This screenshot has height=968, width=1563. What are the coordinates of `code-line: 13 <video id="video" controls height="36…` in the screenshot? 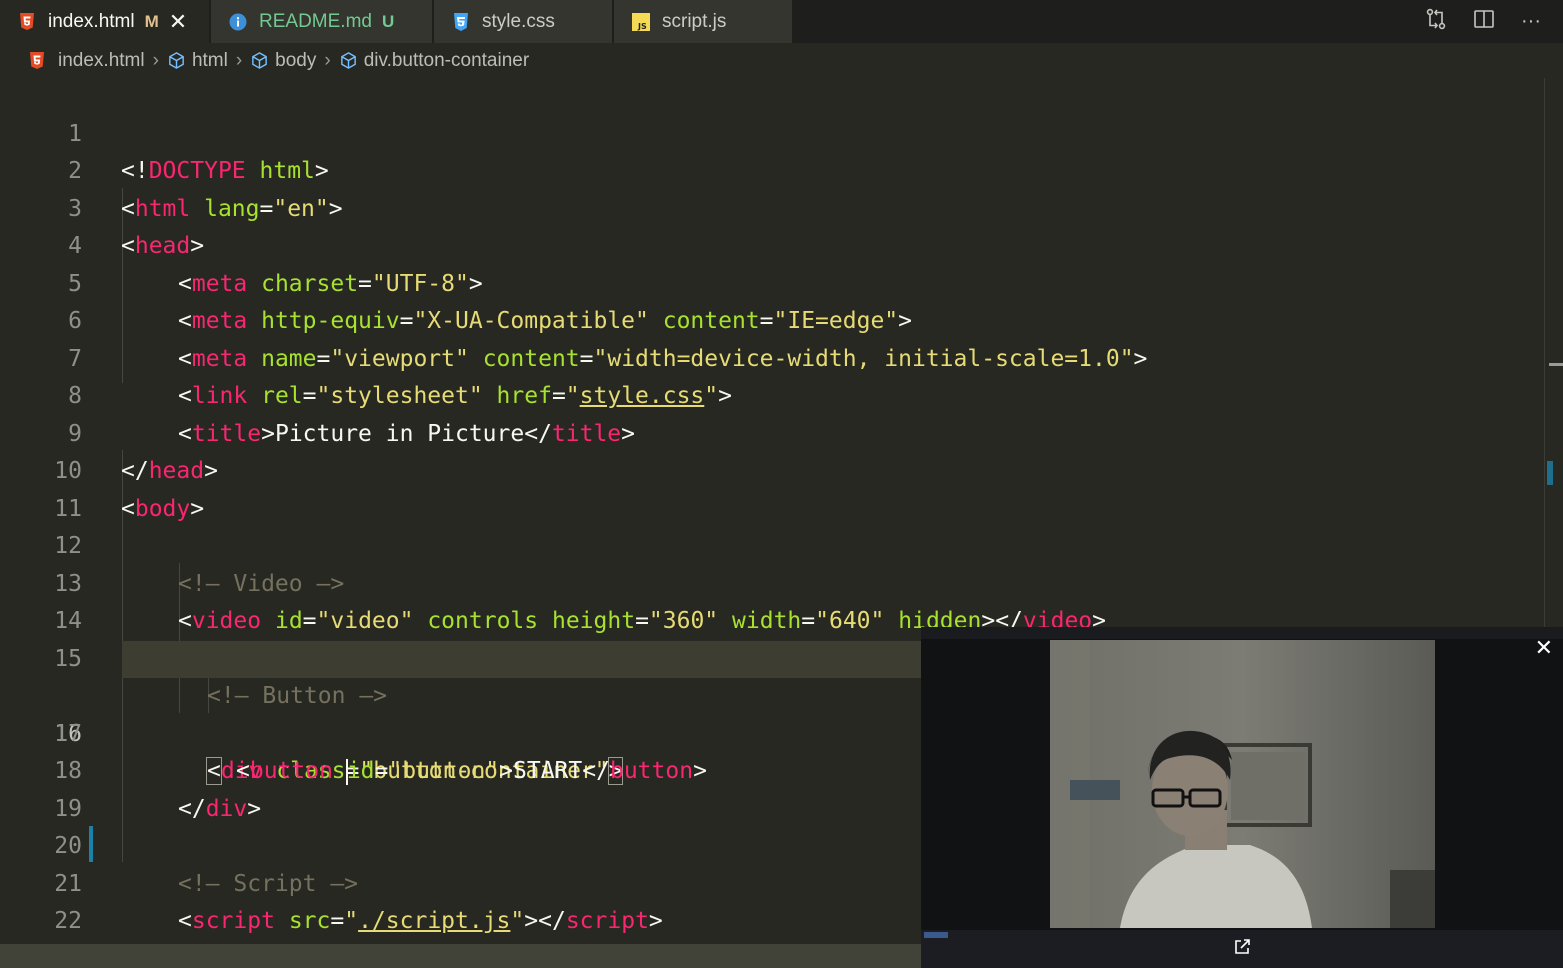 It's located at (772, 581).